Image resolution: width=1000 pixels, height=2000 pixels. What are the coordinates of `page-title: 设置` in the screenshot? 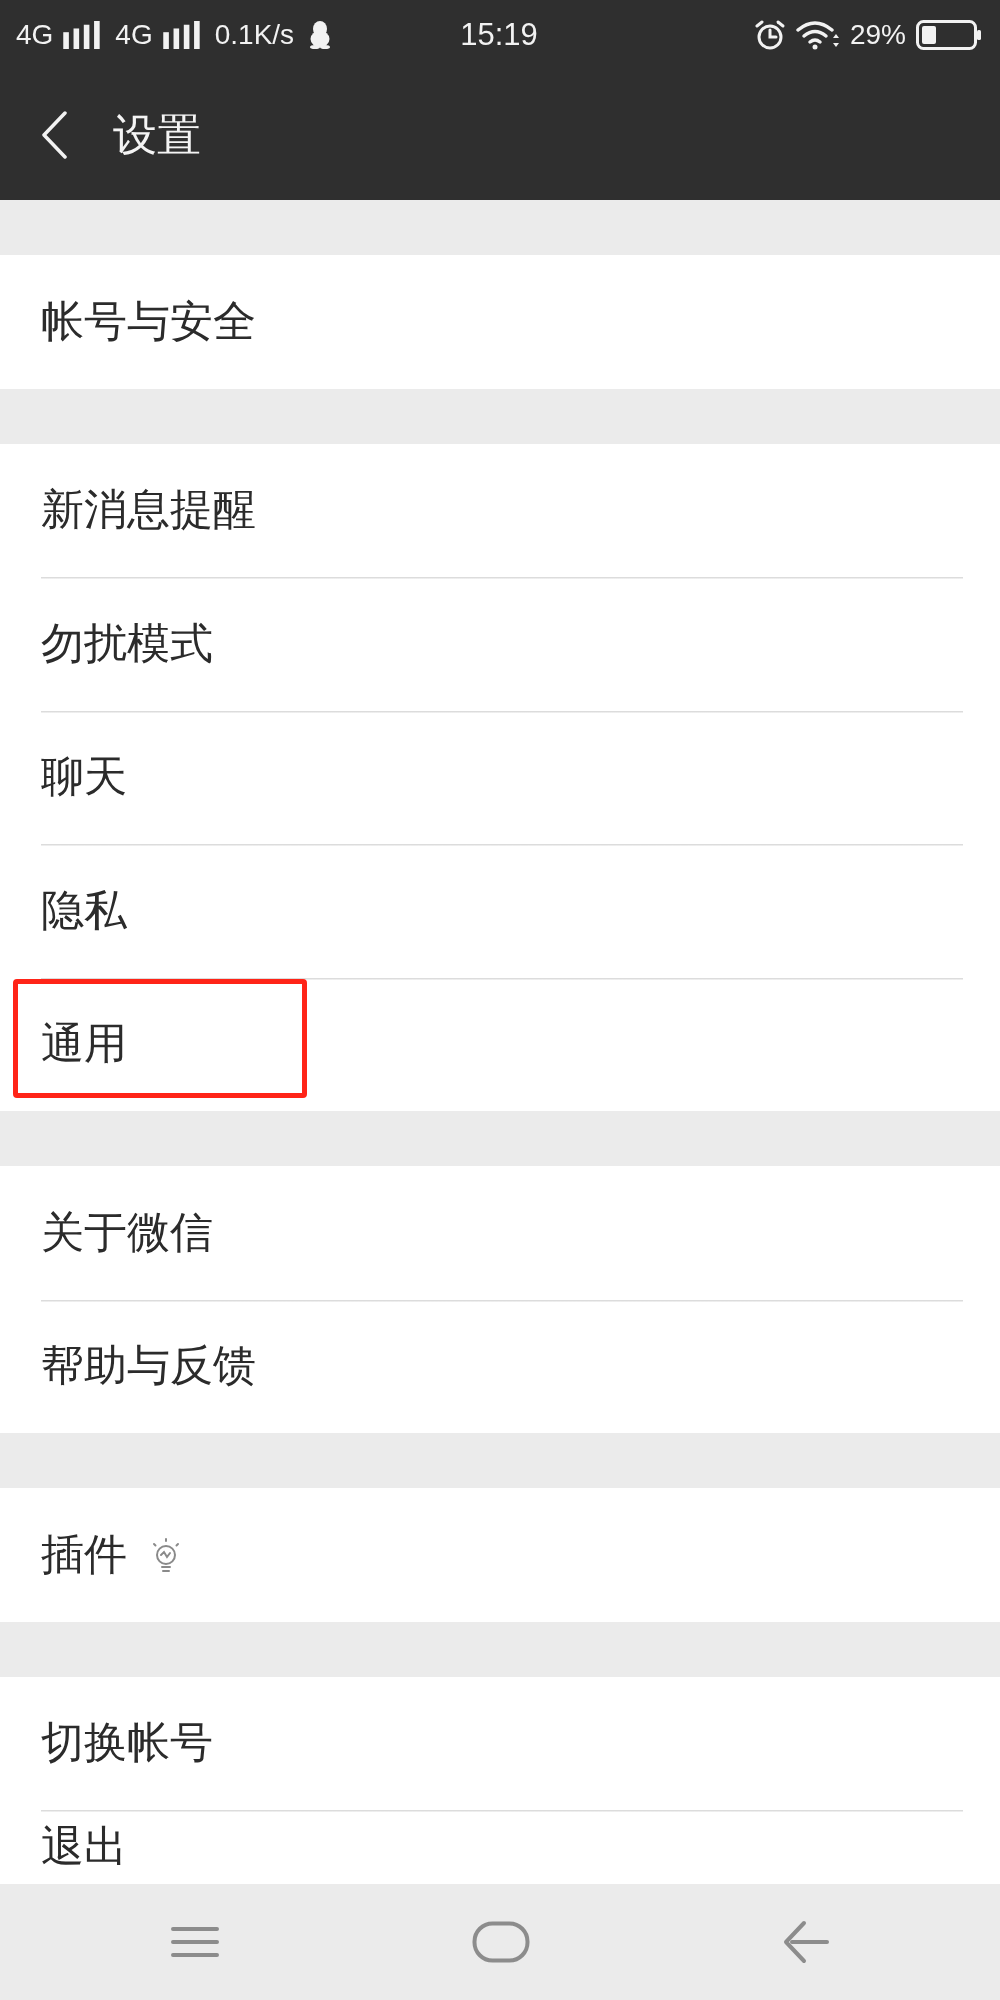 It's located at (157, 135).